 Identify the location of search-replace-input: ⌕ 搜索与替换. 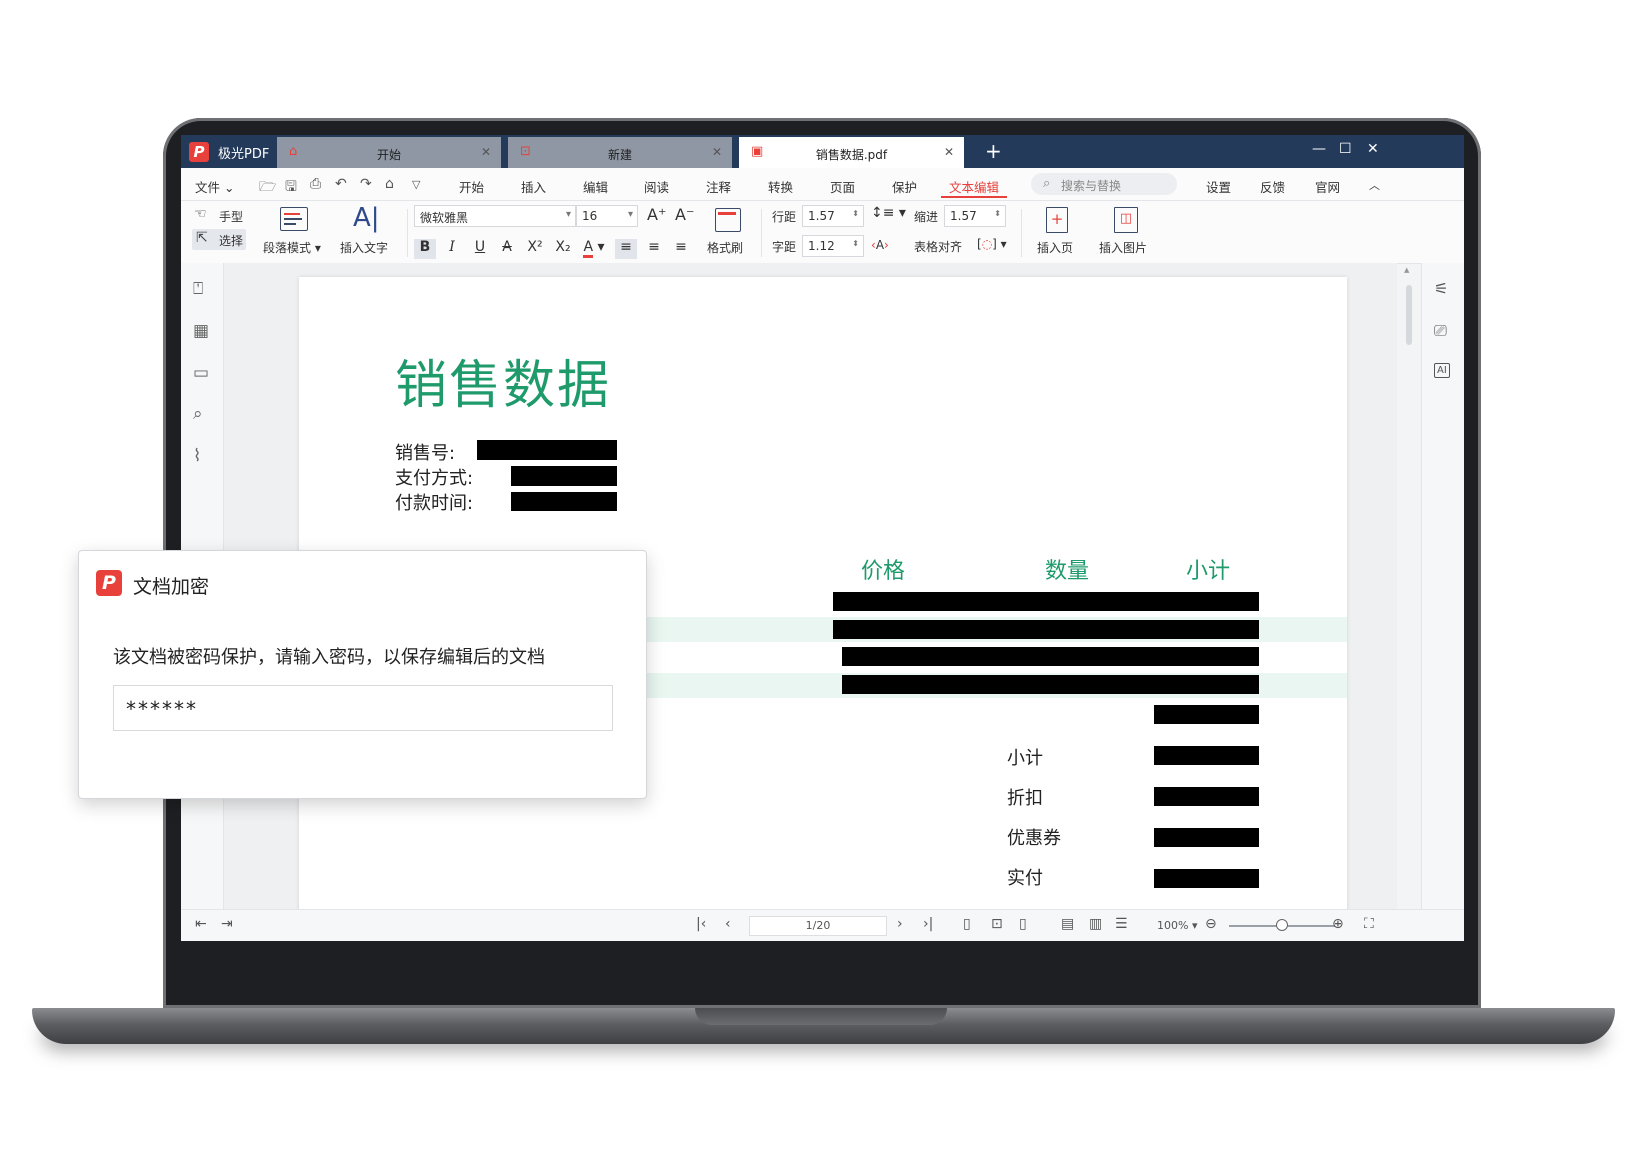
(1104, 184).